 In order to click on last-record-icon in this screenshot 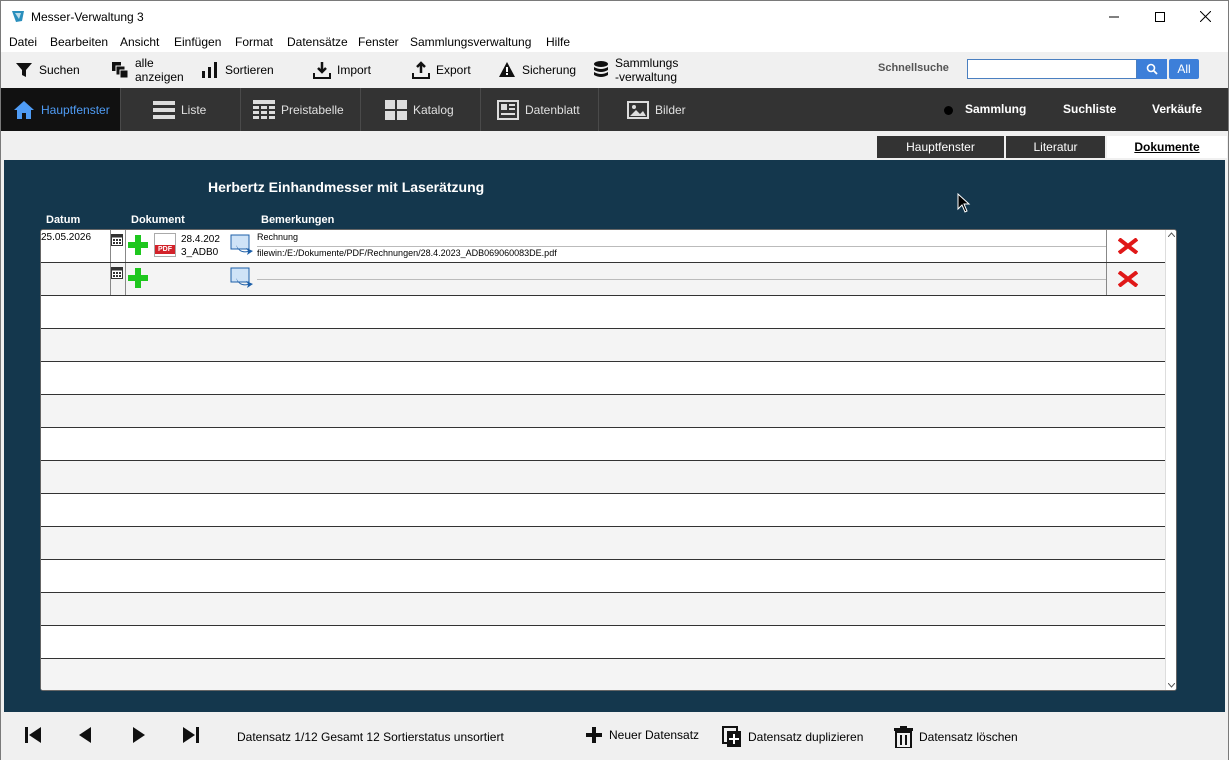, I will do `click(191, 735)`.